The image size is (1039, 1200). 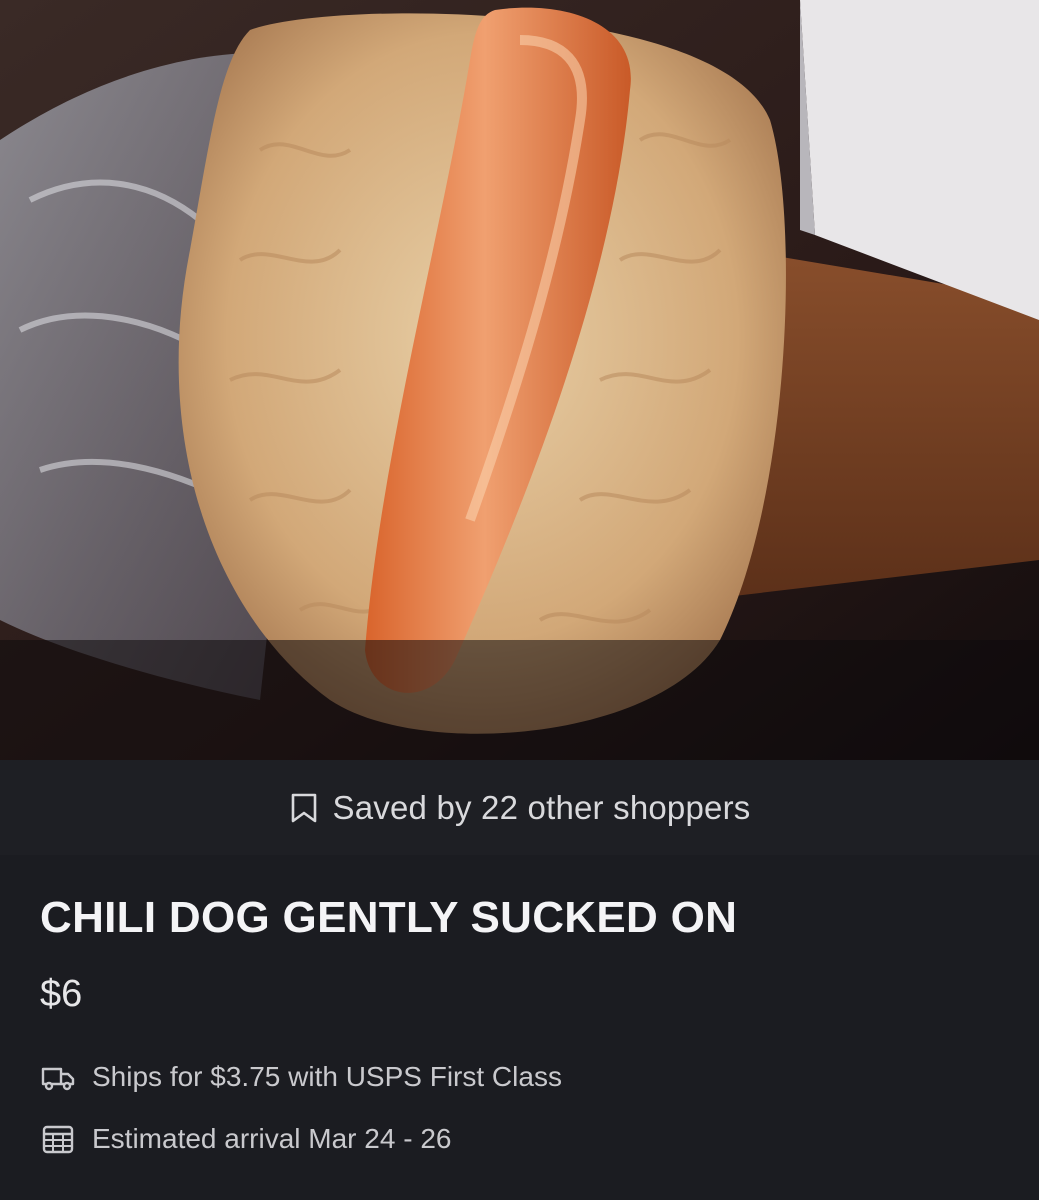 I want to click on bookmark-icon, so click(x=303, y=807).